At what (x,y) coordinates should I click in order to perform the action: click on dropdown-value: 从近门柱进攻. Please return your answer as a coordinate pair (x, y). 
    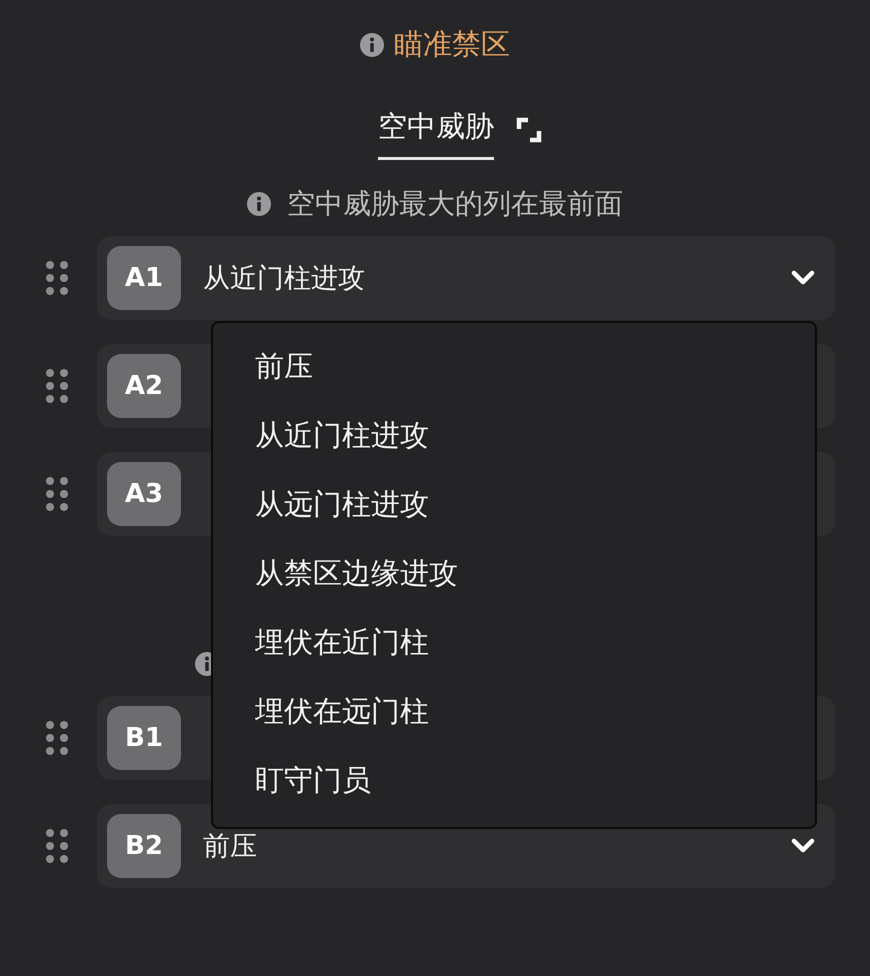
    Looking at the image, I should click on (284, 279).